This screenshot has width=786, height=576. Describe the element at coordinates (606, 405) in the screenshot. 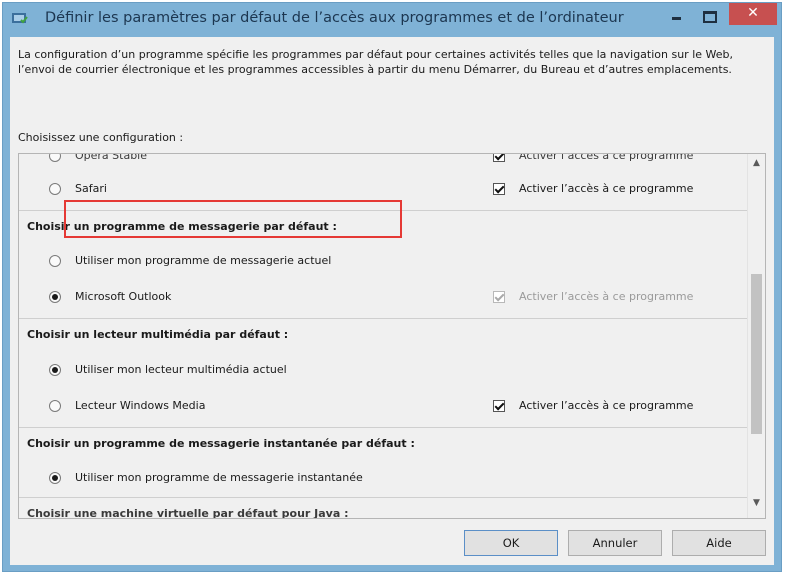

I see `checkbox-label-windows-media: Activer l’accès à ce programme` at that location.